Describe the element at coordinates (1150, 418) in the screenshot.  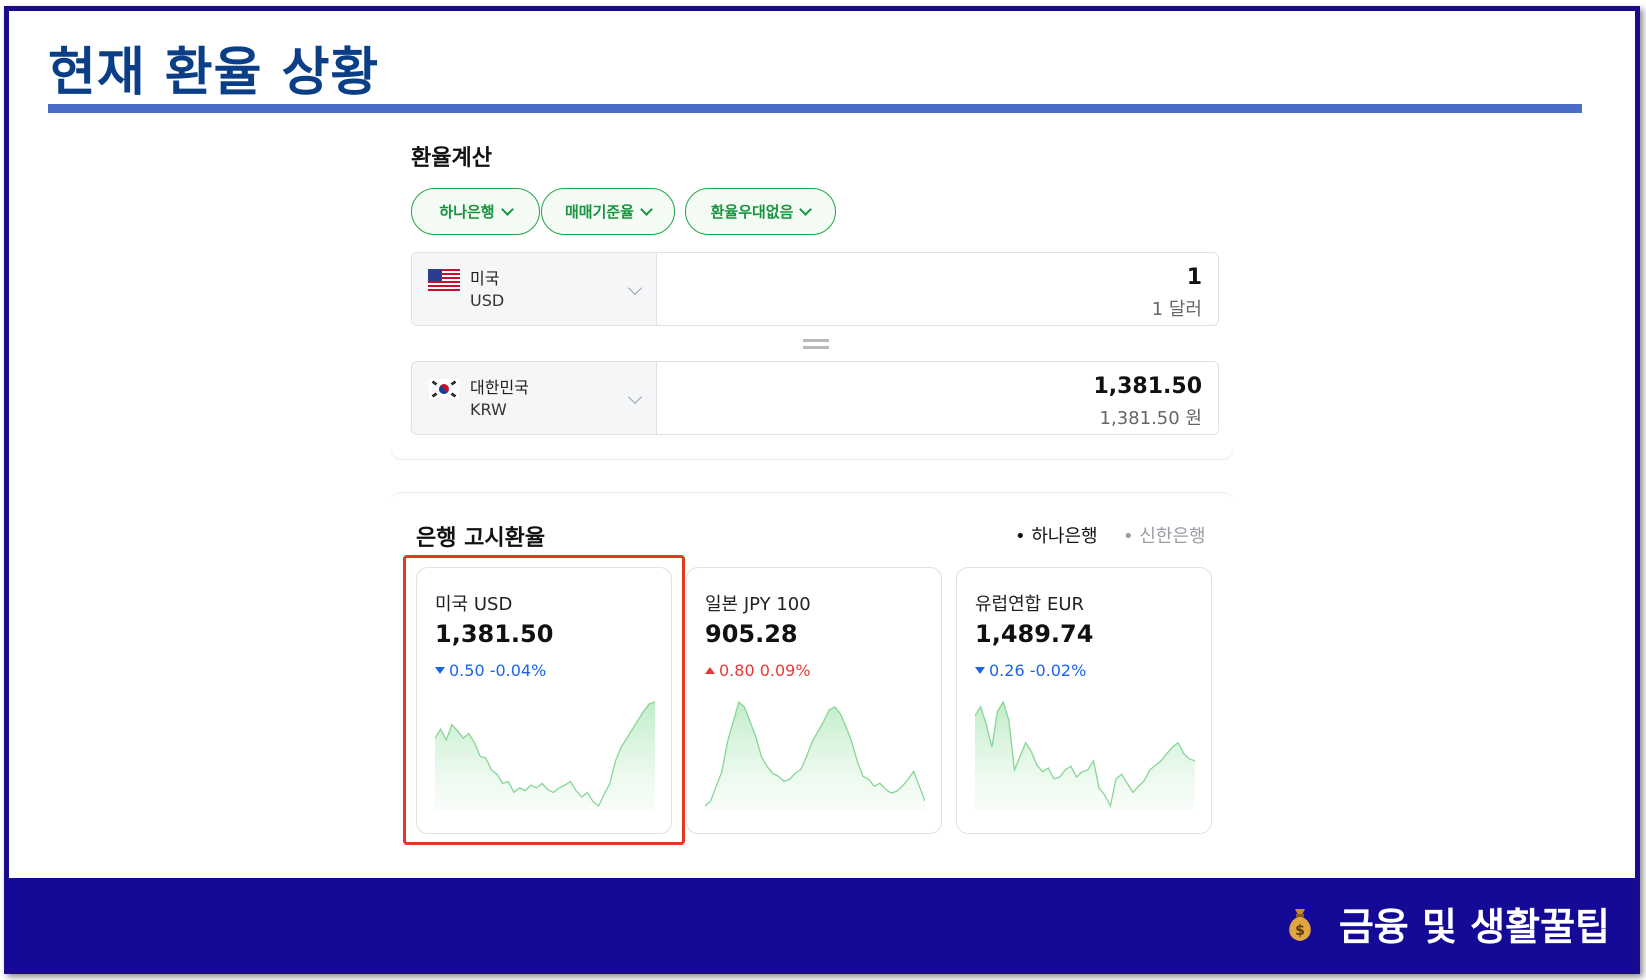
I see `to-amount-text: 1,381.50 원` at that location.